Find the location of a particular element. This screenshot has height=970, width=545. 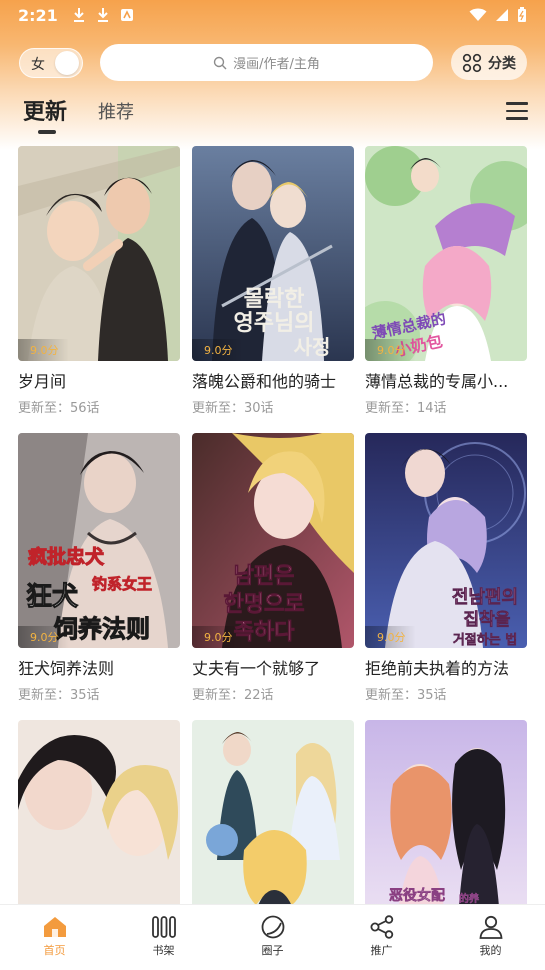

comic-cover: 전남편의 집착을 거절하는 법 9.0分 is located at coordinates (446, 540).